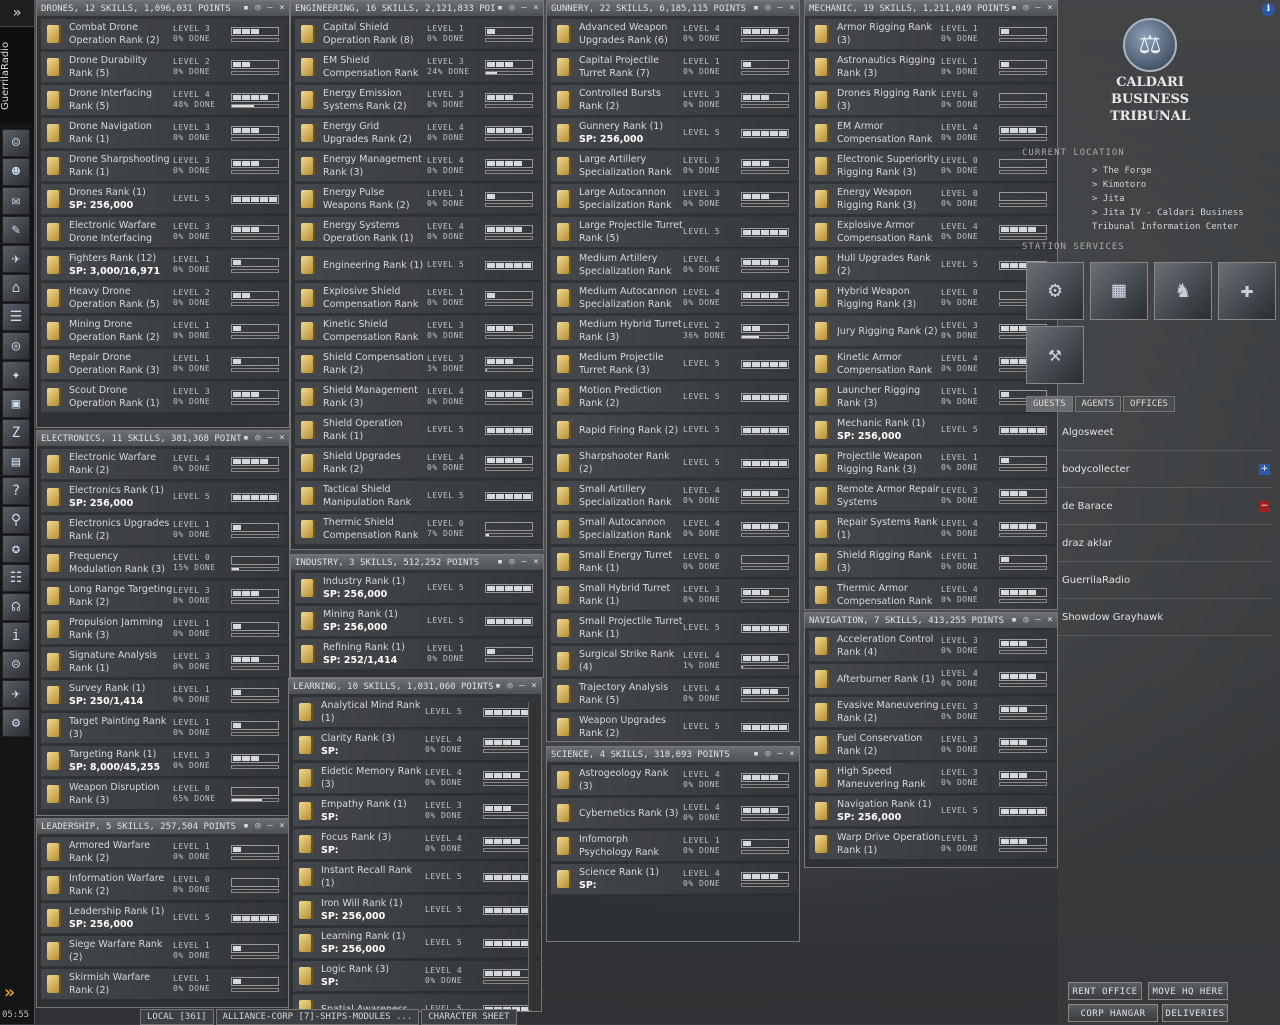 This screenshot has height=1025, width=1280. What do you see at coordinates (1049, 404) in the screenshot?
I see `tab-guests: GUESTS` at bounding box center [1049, 404].